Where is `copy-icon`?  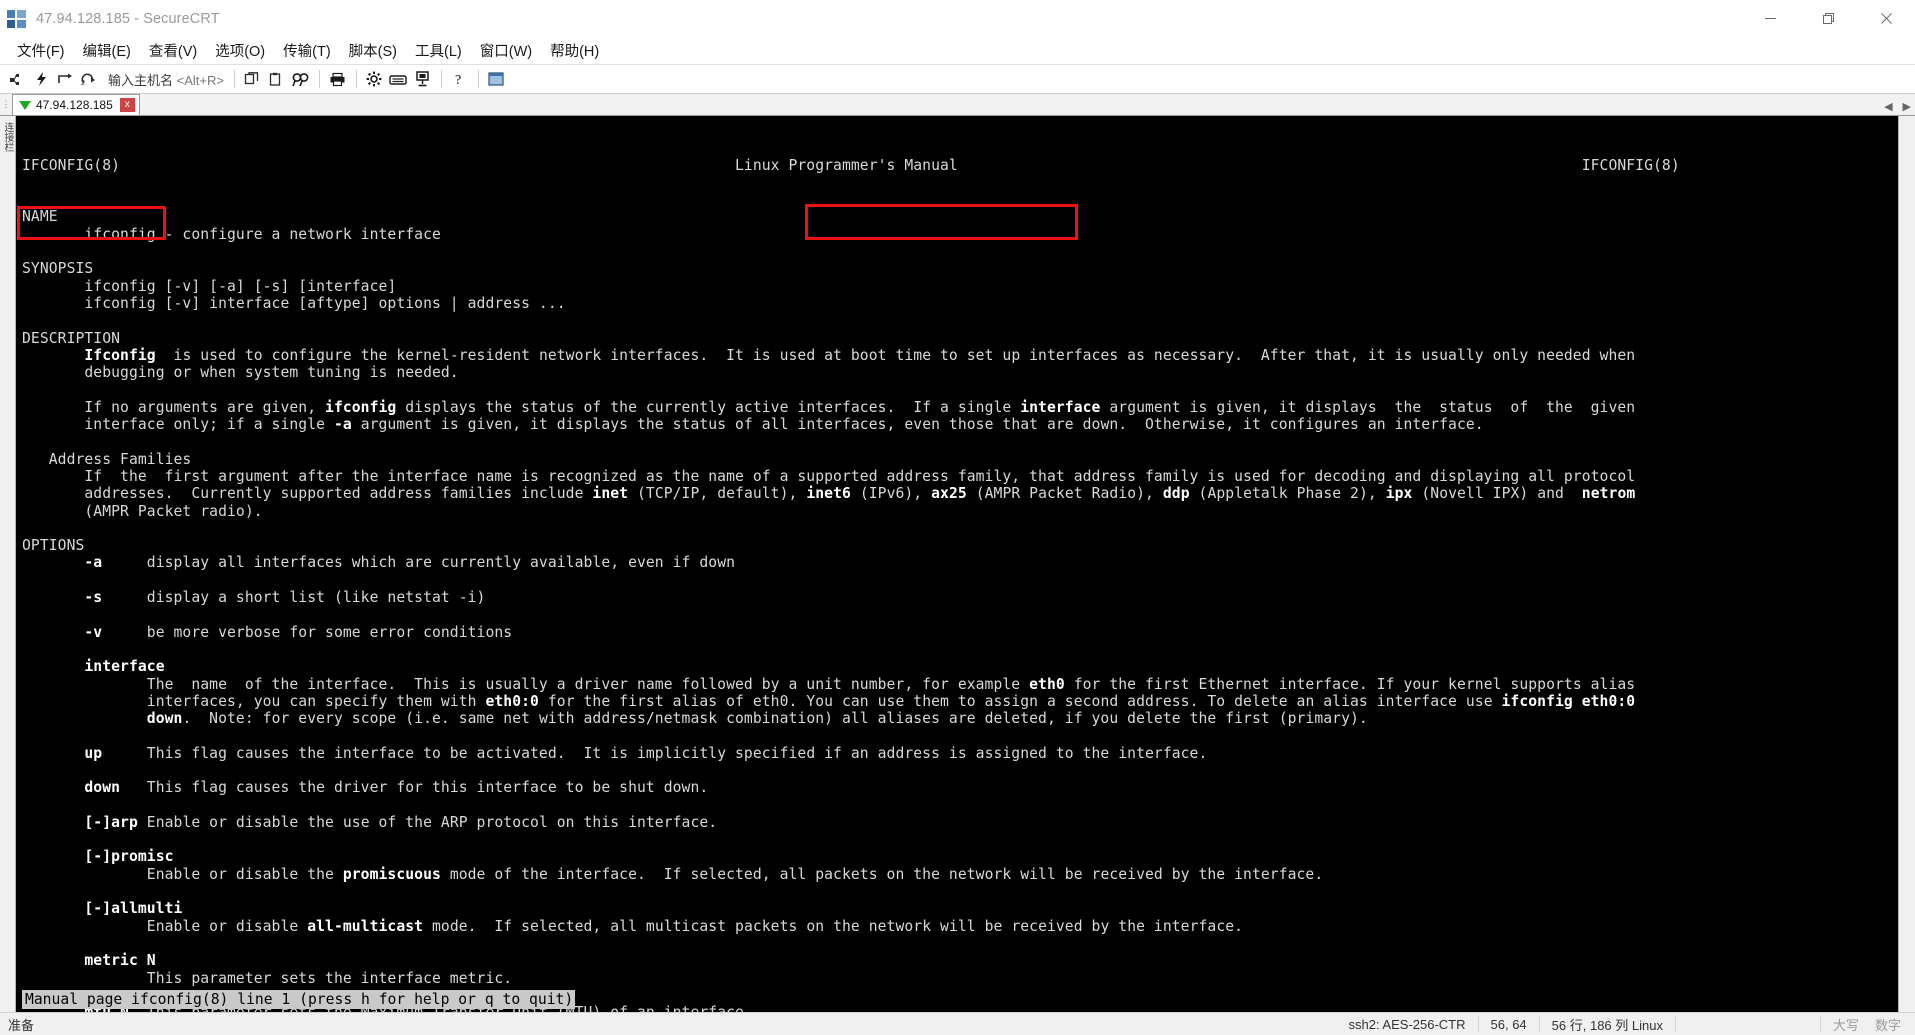
copy-icon is located at coordinates (252, 79).